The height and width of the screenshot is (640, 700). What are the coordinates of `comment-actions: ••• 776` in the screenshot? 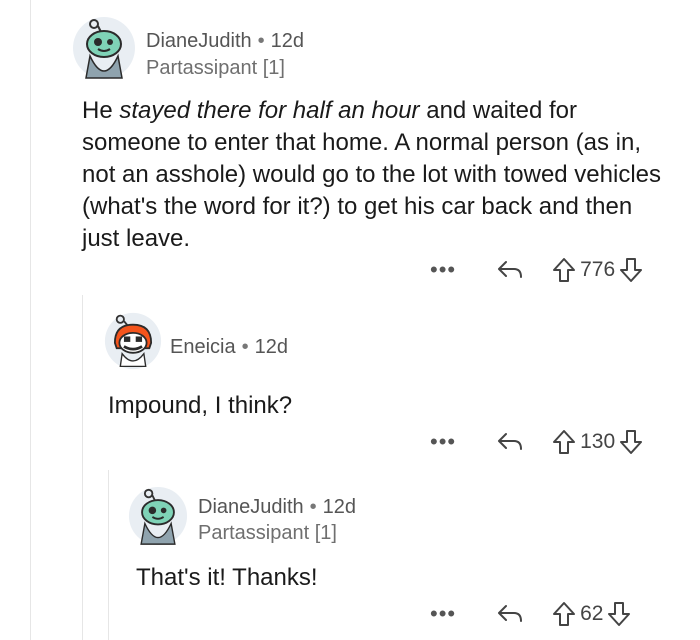 It's located at (536, 270).